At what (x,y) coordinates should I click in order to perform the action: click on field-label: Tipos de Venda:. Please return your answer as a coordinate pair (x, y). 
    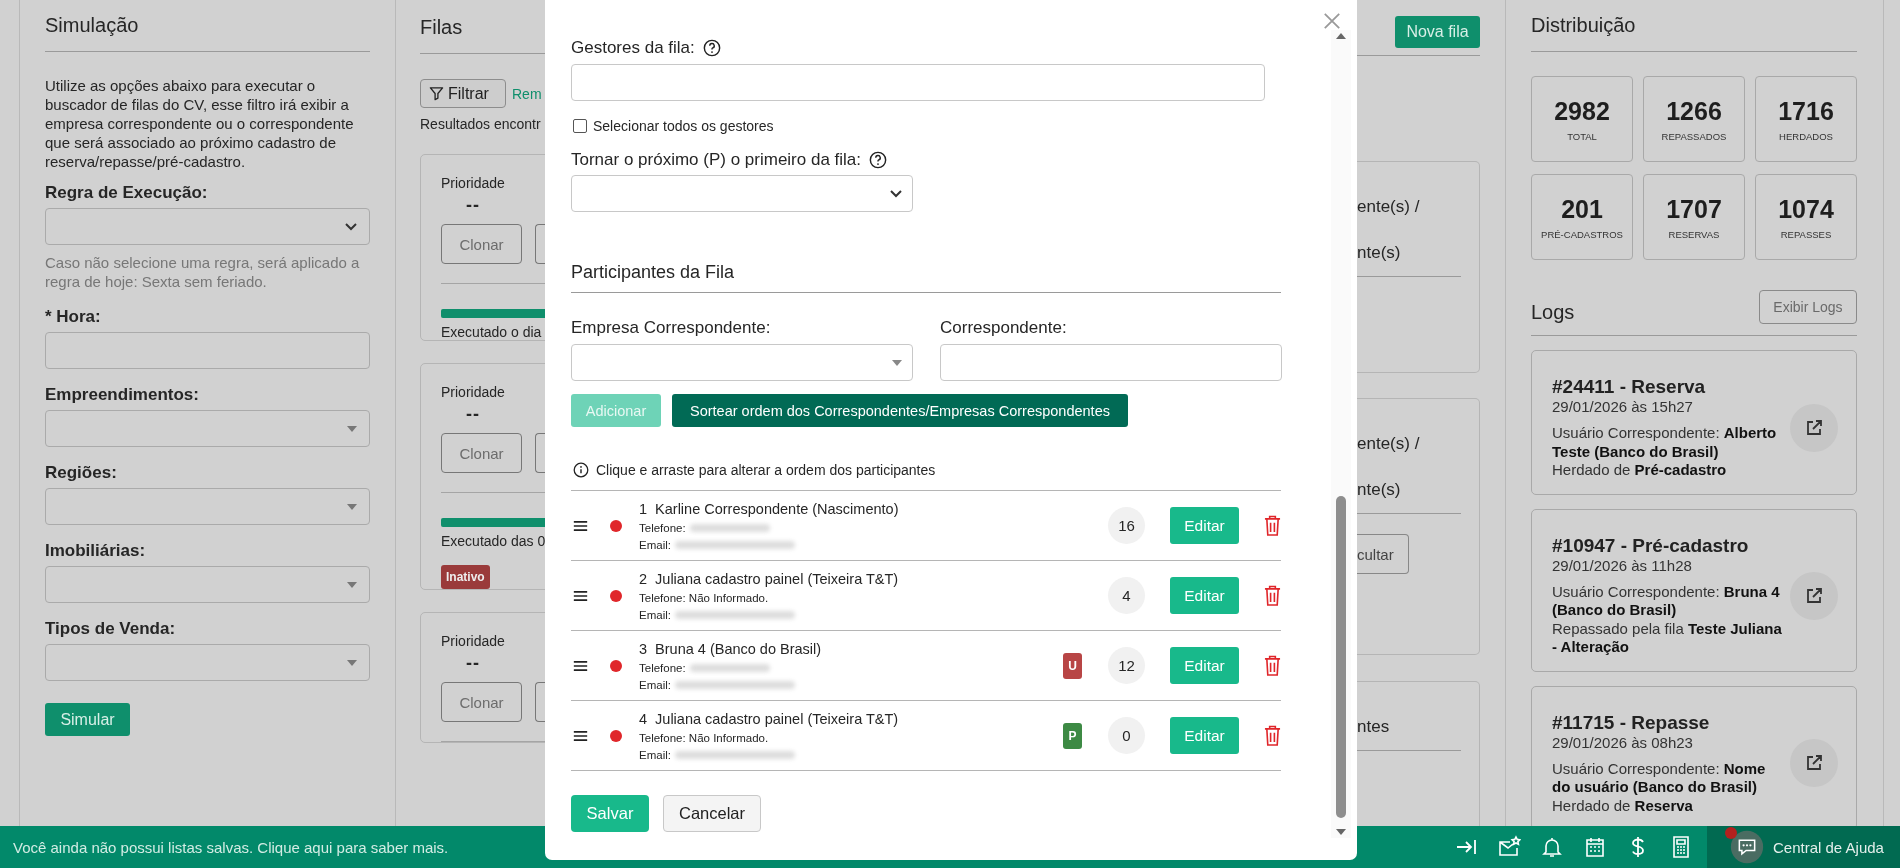
    Looking at the image, I should click on (111, 629).